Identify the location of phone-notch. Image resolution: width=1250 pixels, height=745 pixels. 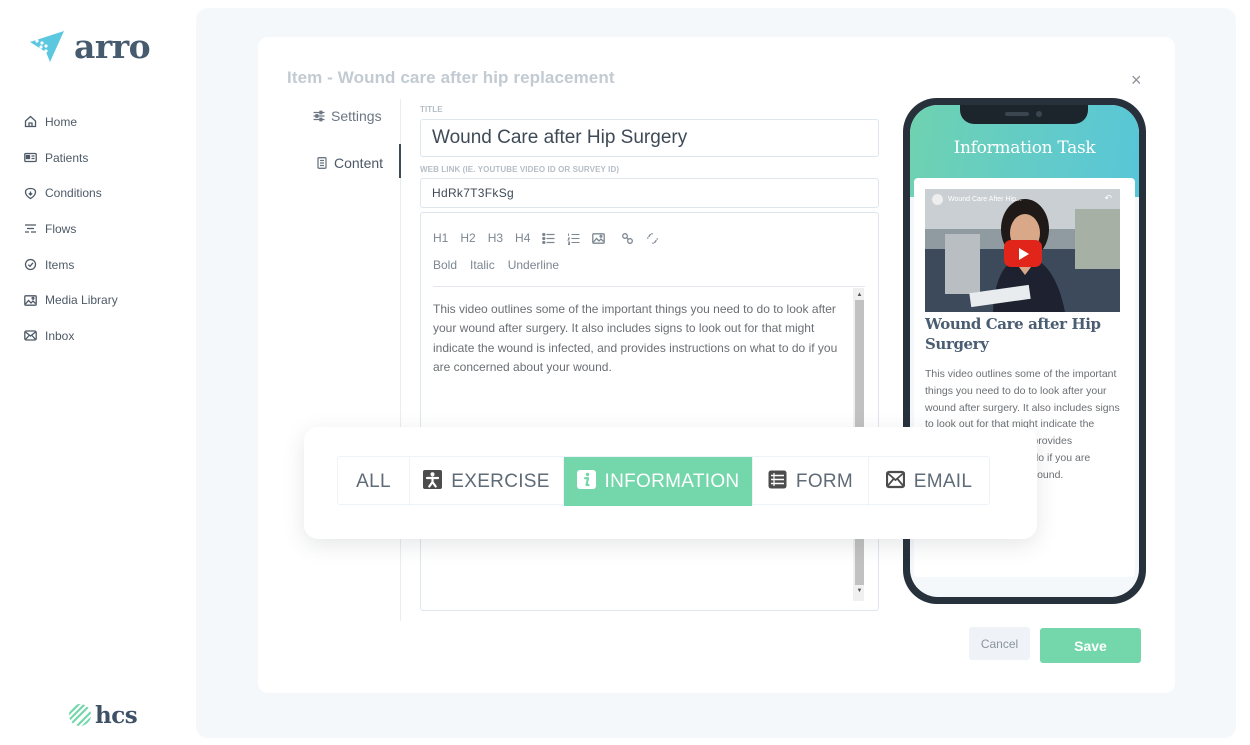
(1024, 114).